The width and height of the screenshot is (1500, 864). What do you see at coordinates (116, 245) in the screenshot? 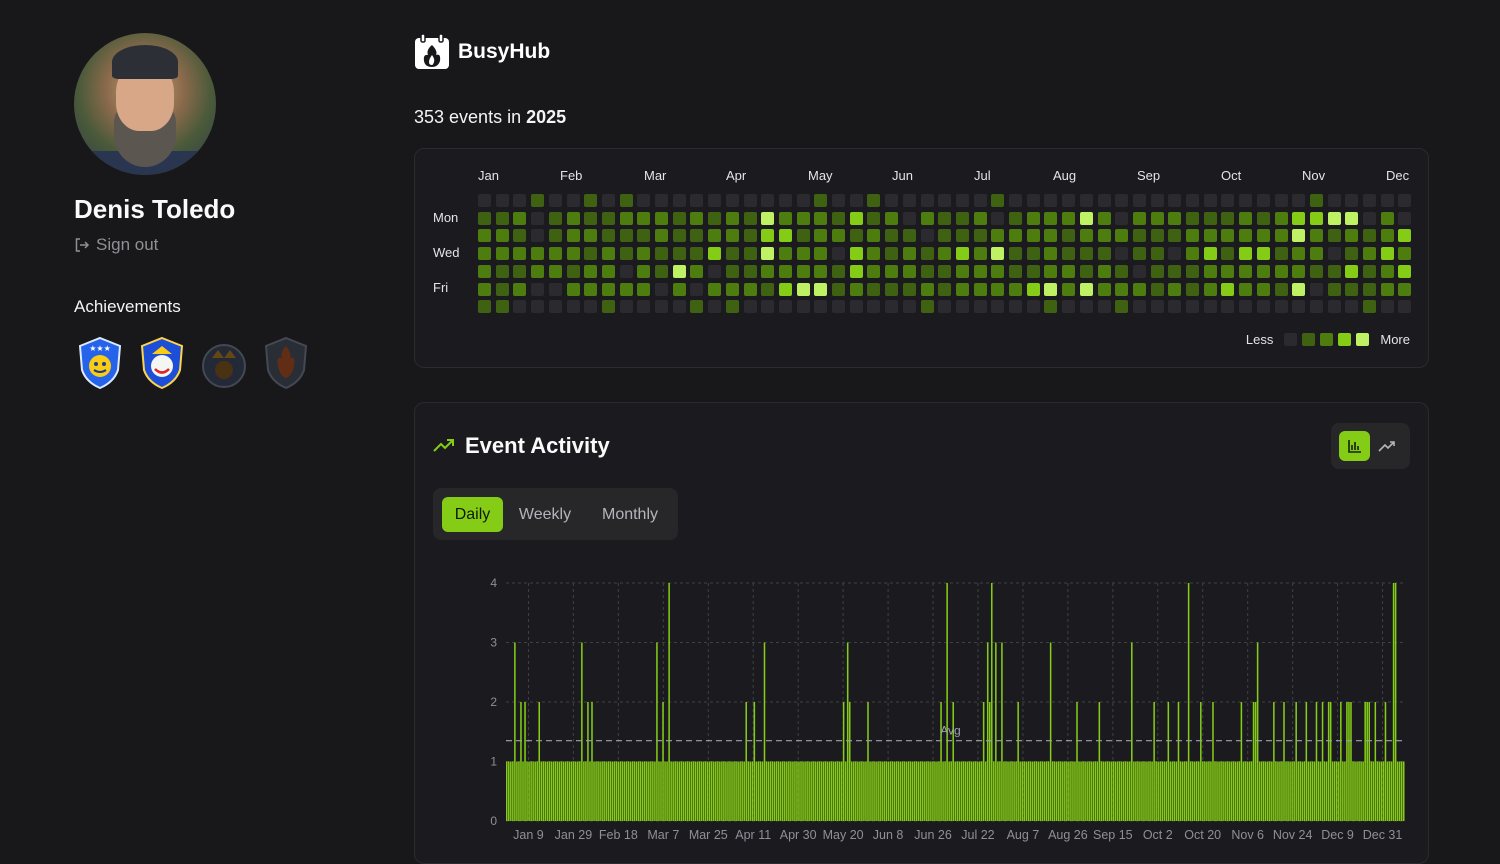
I see `sign-out-button: Sign out` at bounding box center [116, 245].